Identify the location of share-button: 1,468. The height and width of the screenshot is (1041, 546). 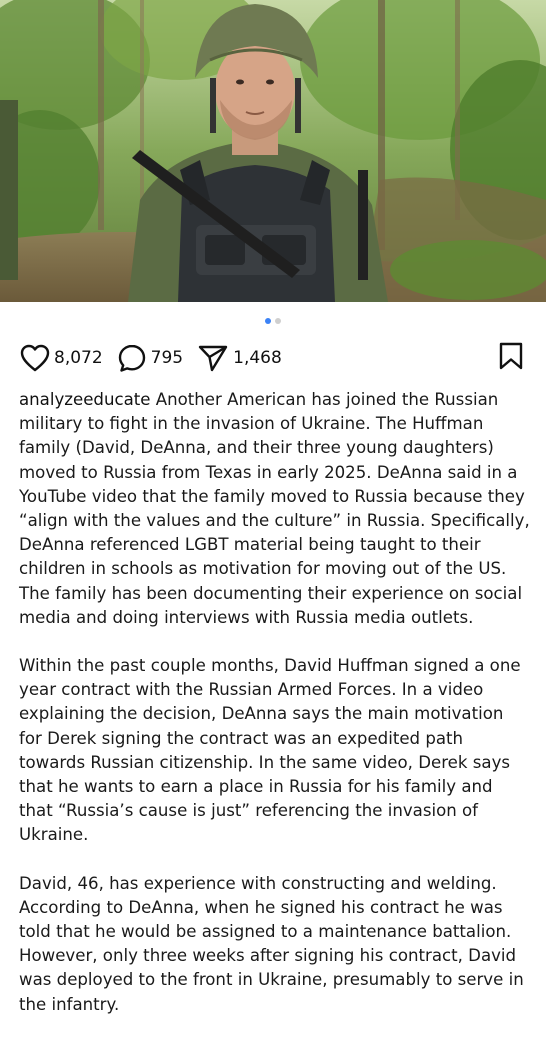
(239, 358).